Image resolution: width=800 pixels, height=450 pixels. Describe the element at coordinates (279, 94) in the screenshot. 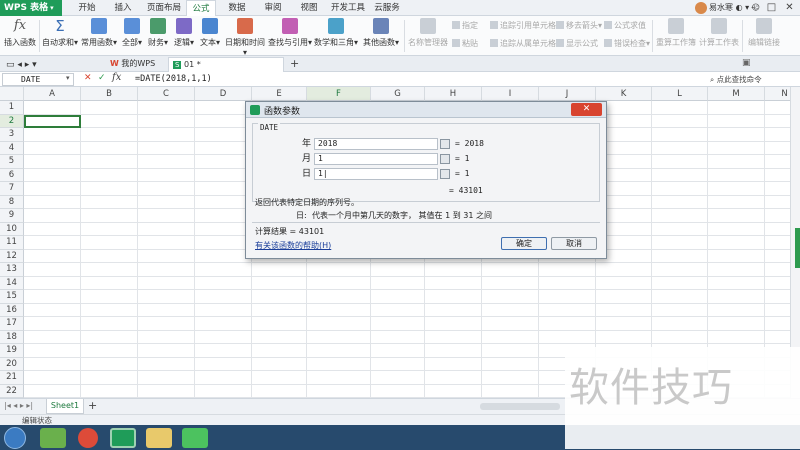

I see `column-header: E` at that location.